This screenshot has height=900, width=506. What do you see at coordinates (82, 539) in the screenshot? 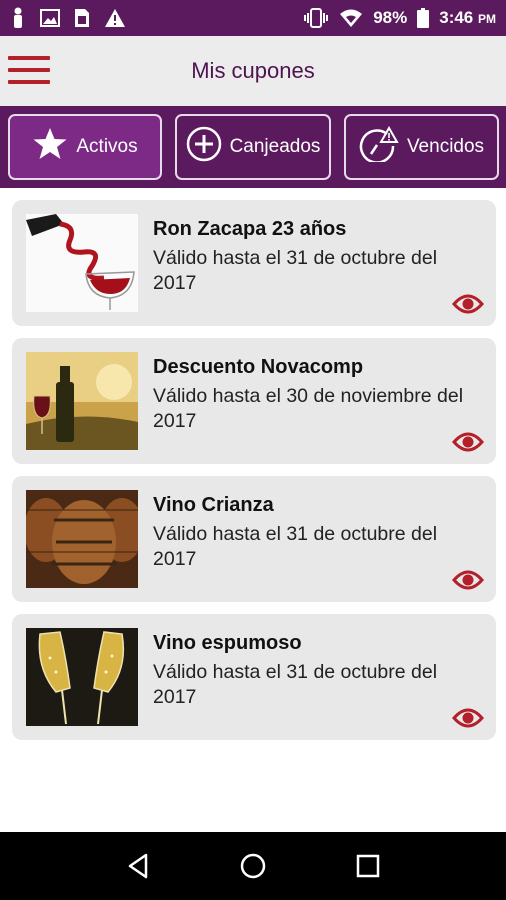
I see `coupon-image-wine-barrels` at bounding box center [82, 539].